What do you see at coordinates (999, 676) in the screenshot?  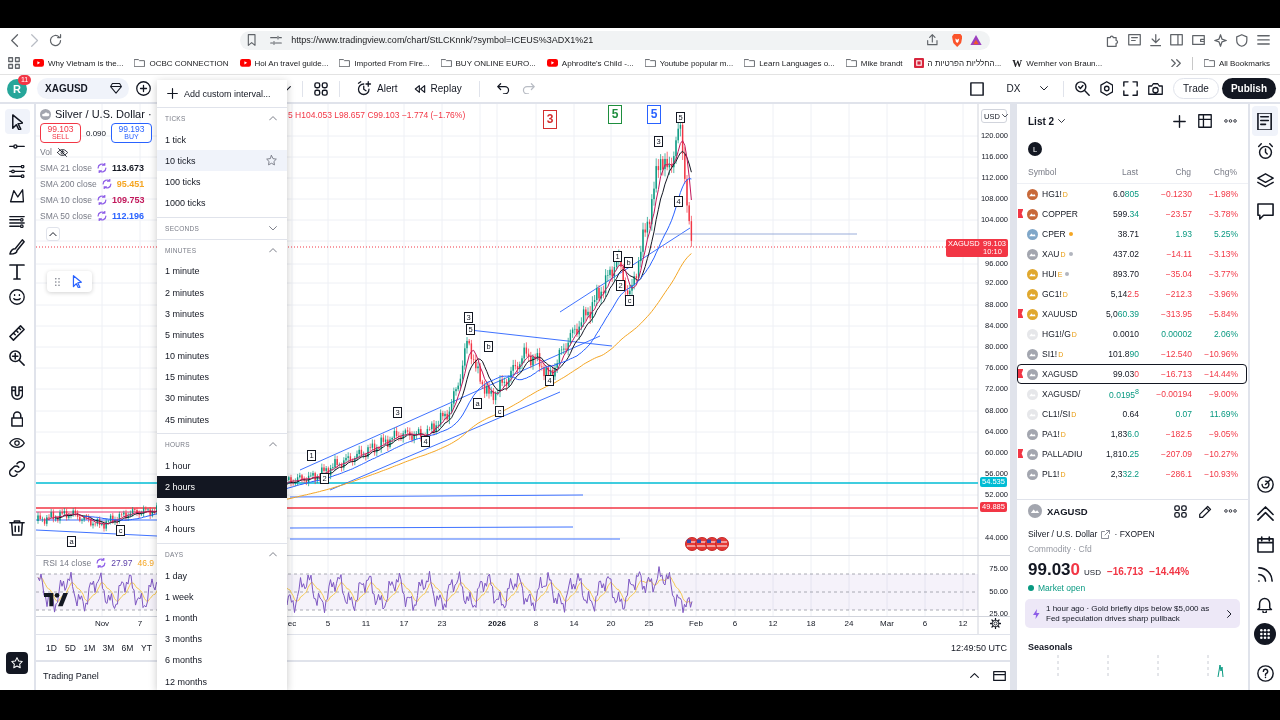 I see `panel-icon` at bounding box center [999, 676].